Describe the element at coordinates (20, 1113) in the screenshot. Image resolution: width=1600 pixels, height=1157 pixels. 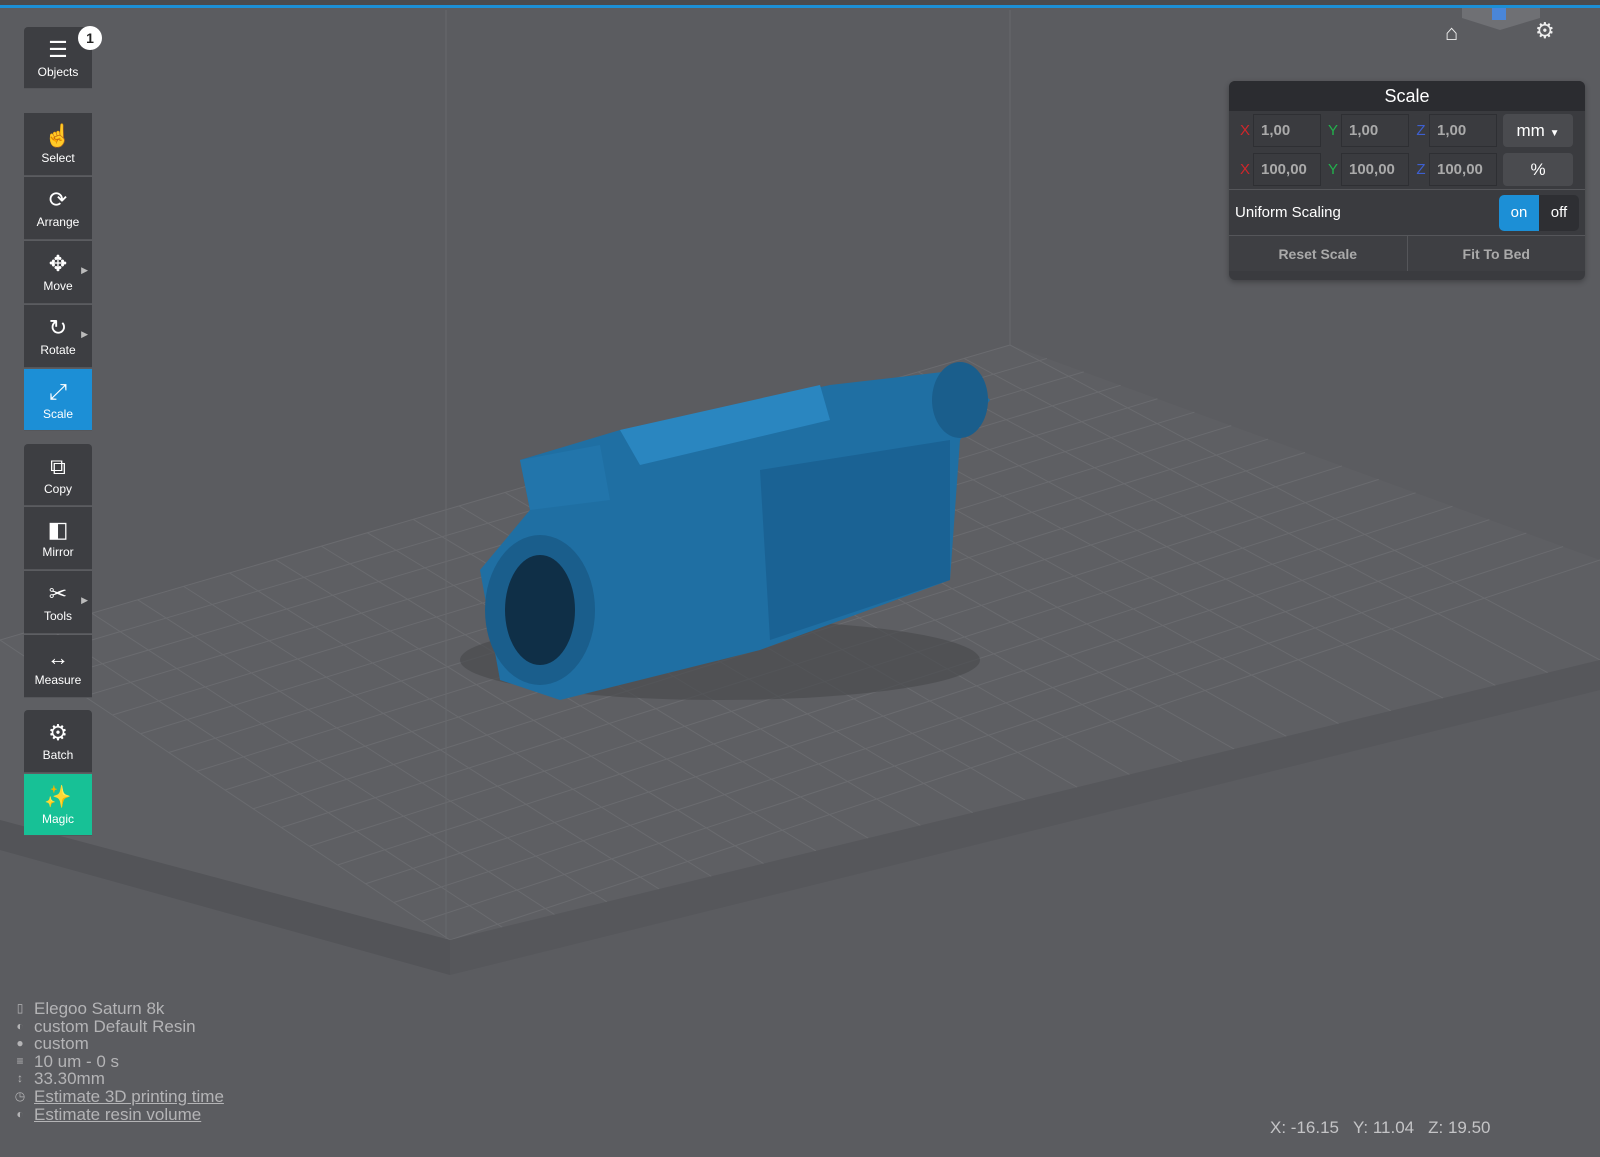
I see `resin-volume-icon: ◐` at that location.